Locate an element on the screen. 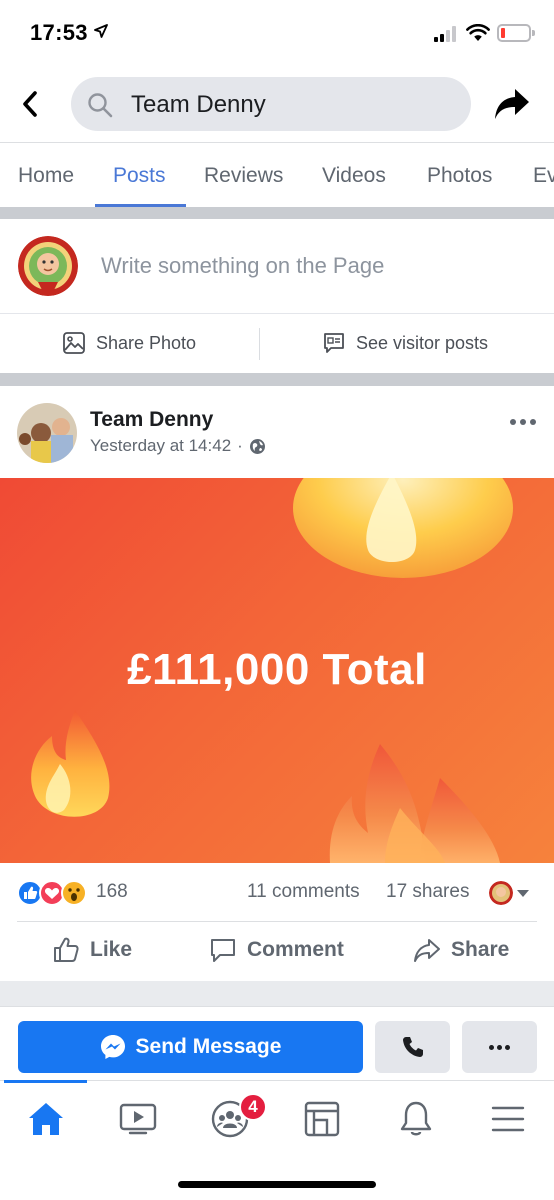 The image size is (554, 1200). chevron-down-icon is located at coordinates (523, 893).